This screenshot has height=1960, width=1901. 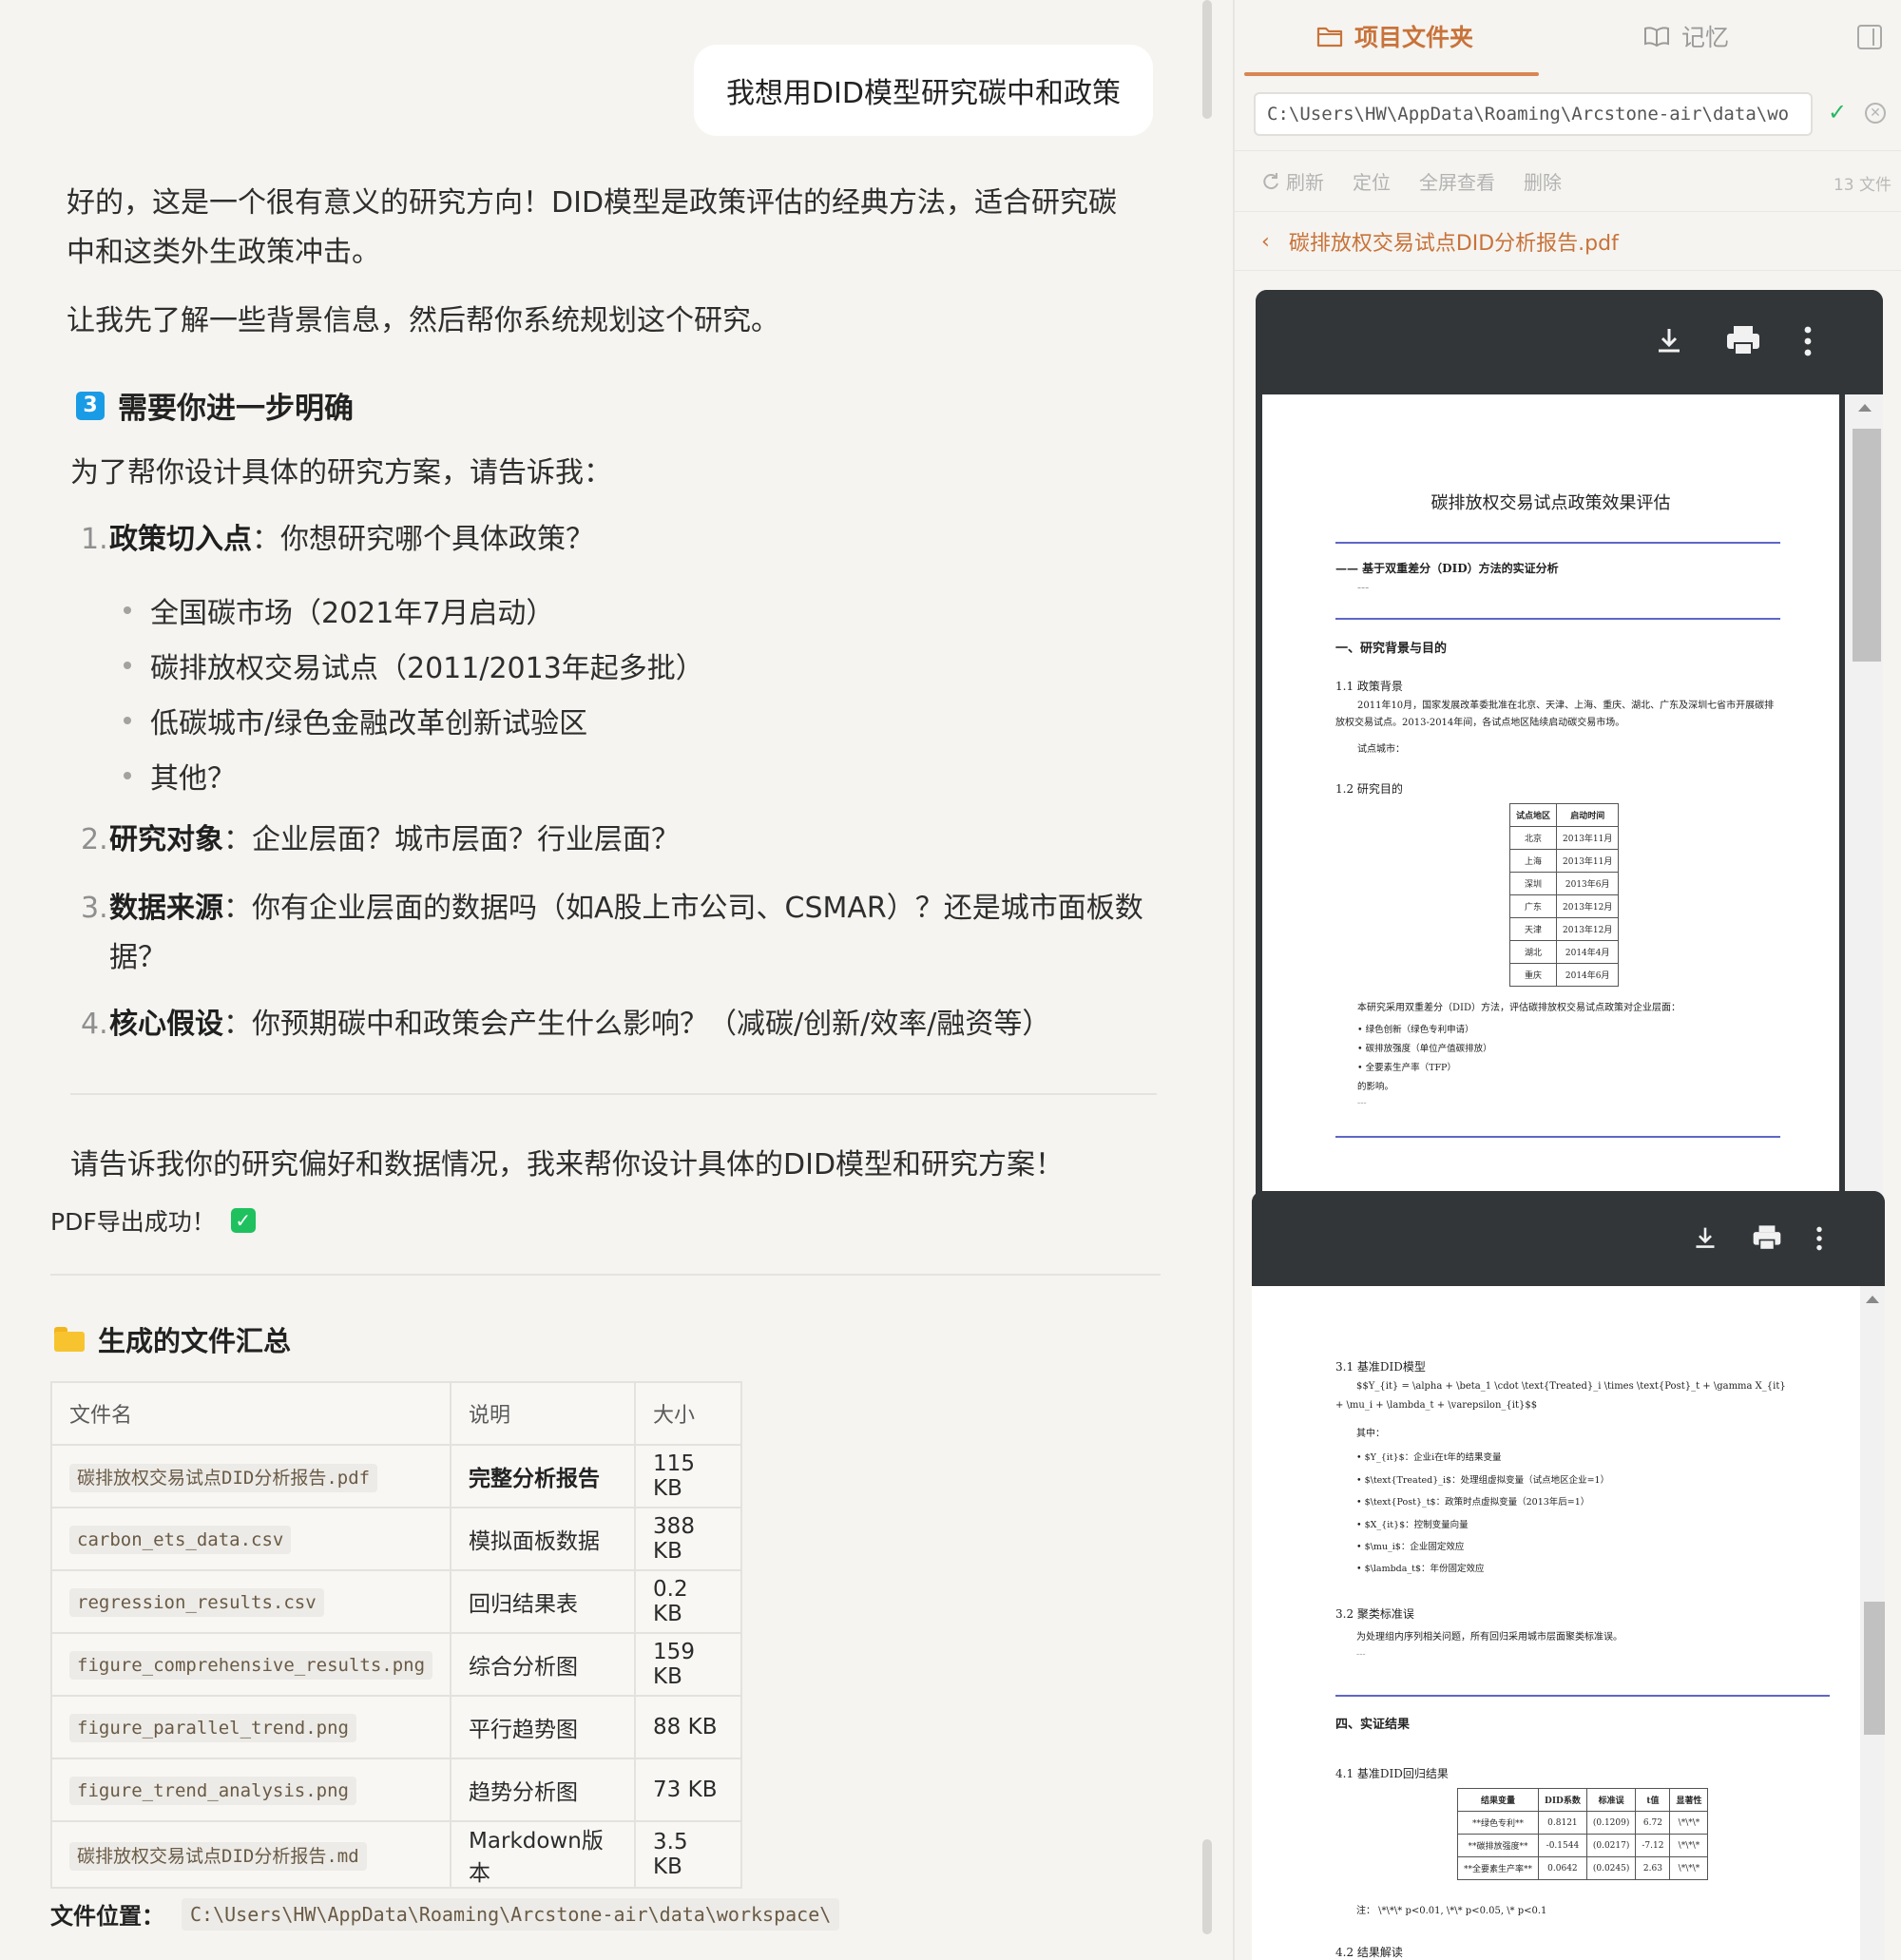 I want to click on tab-project-folder: 项目文件夹, so click(x=1394, y=36).